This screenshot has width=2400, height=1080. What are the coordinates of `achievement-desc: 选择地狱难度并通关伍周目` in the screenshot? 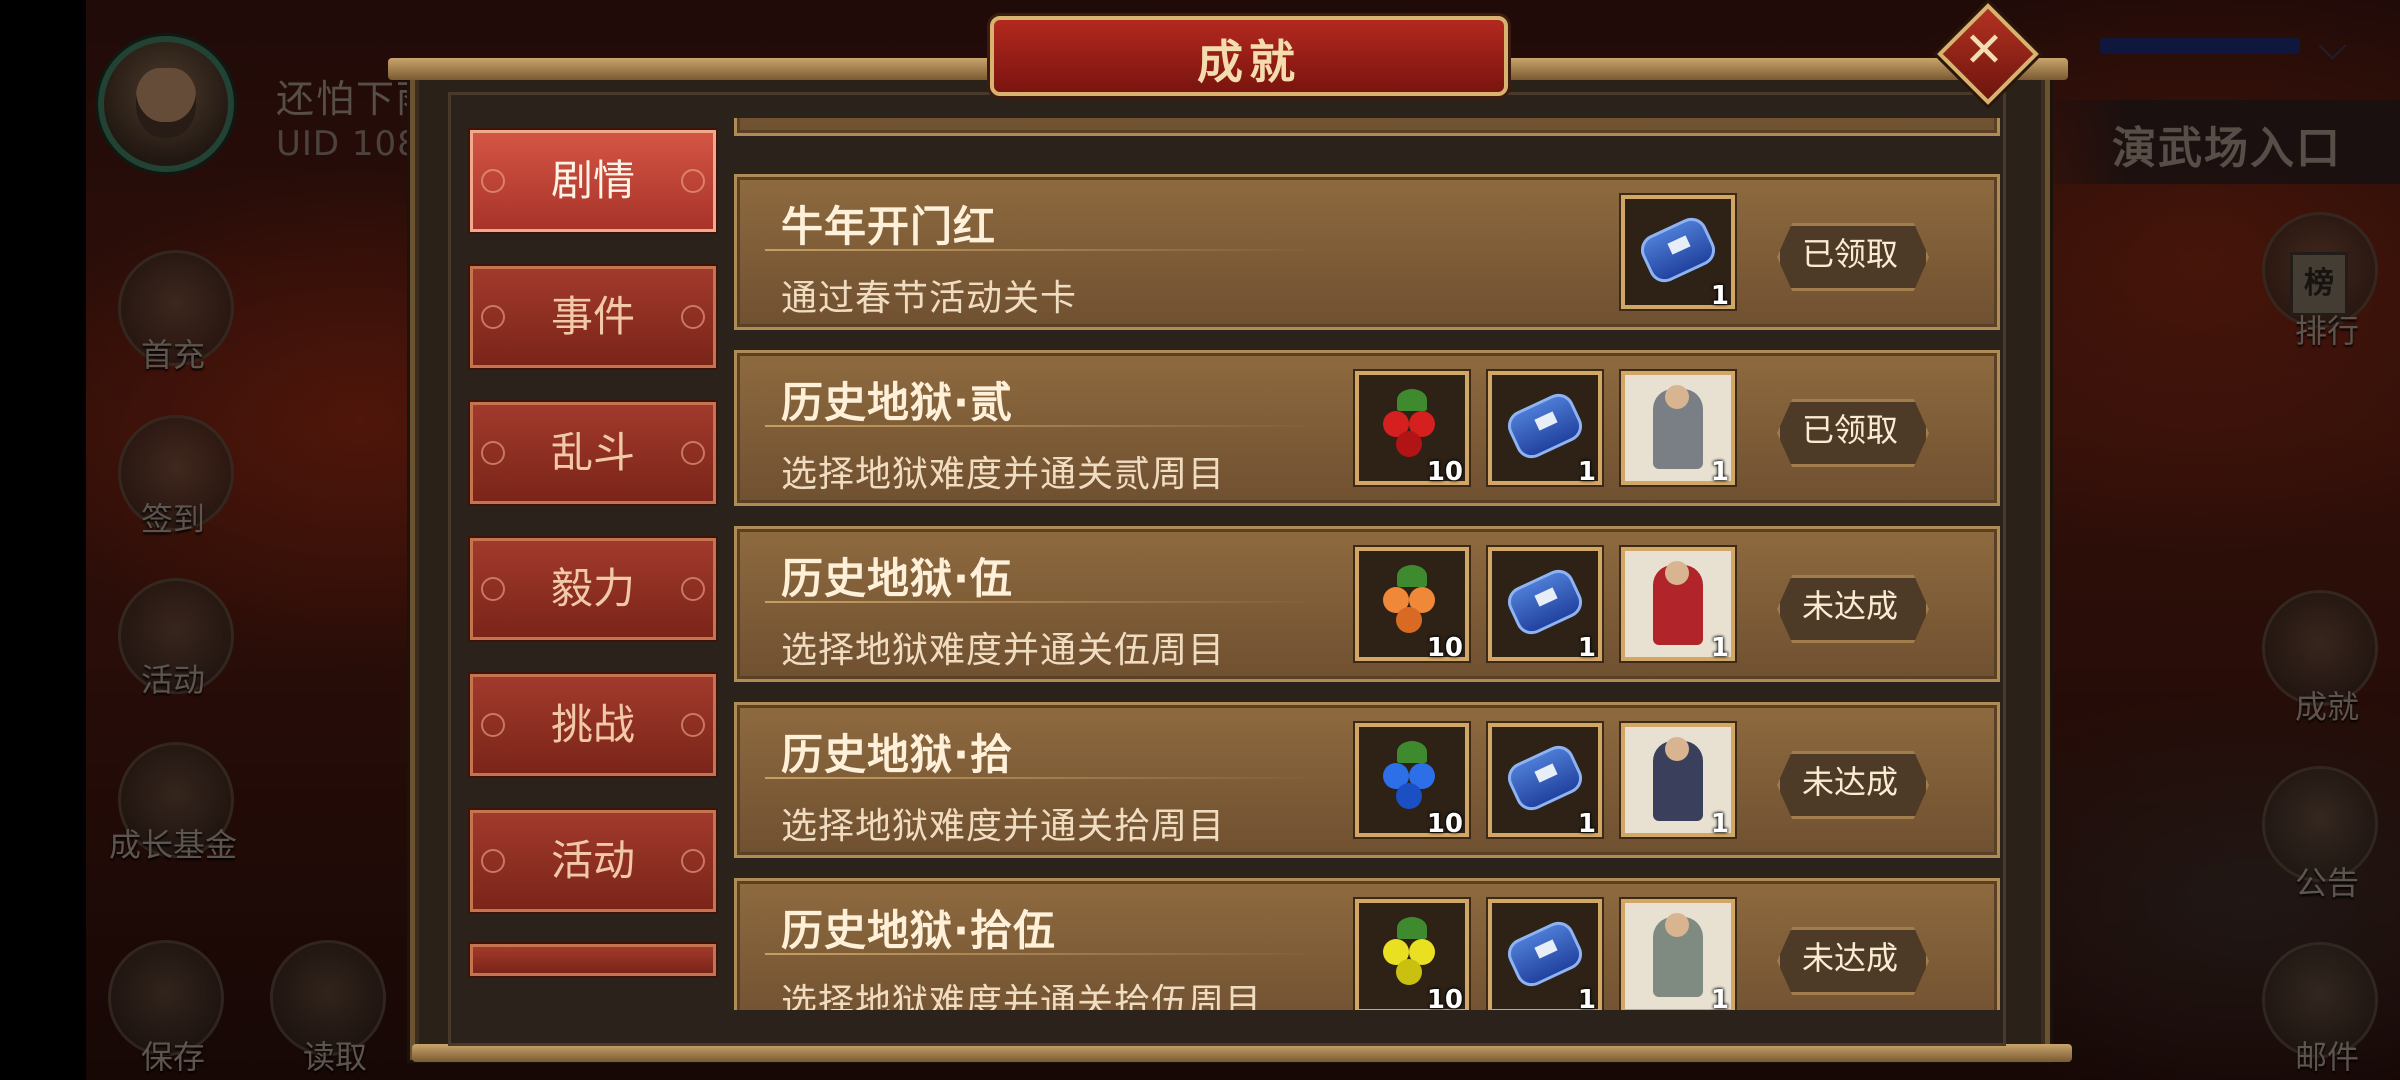 It's located at (1003, 650).